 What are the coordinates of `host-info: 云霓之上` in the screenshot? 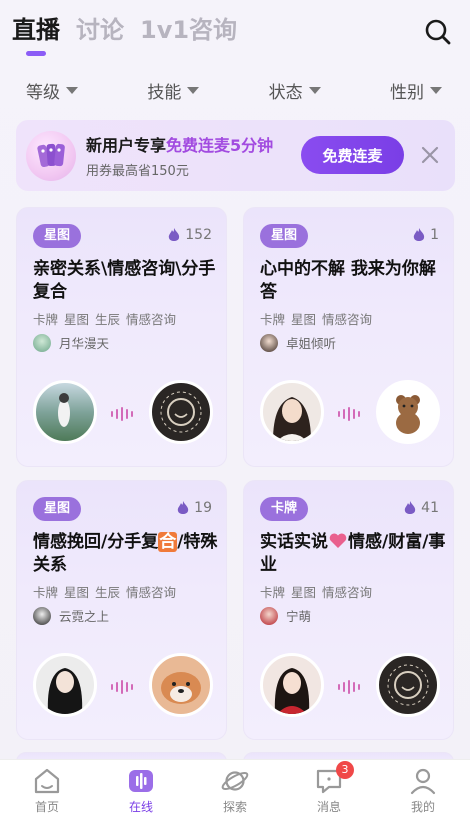 It's located at (71, 615).